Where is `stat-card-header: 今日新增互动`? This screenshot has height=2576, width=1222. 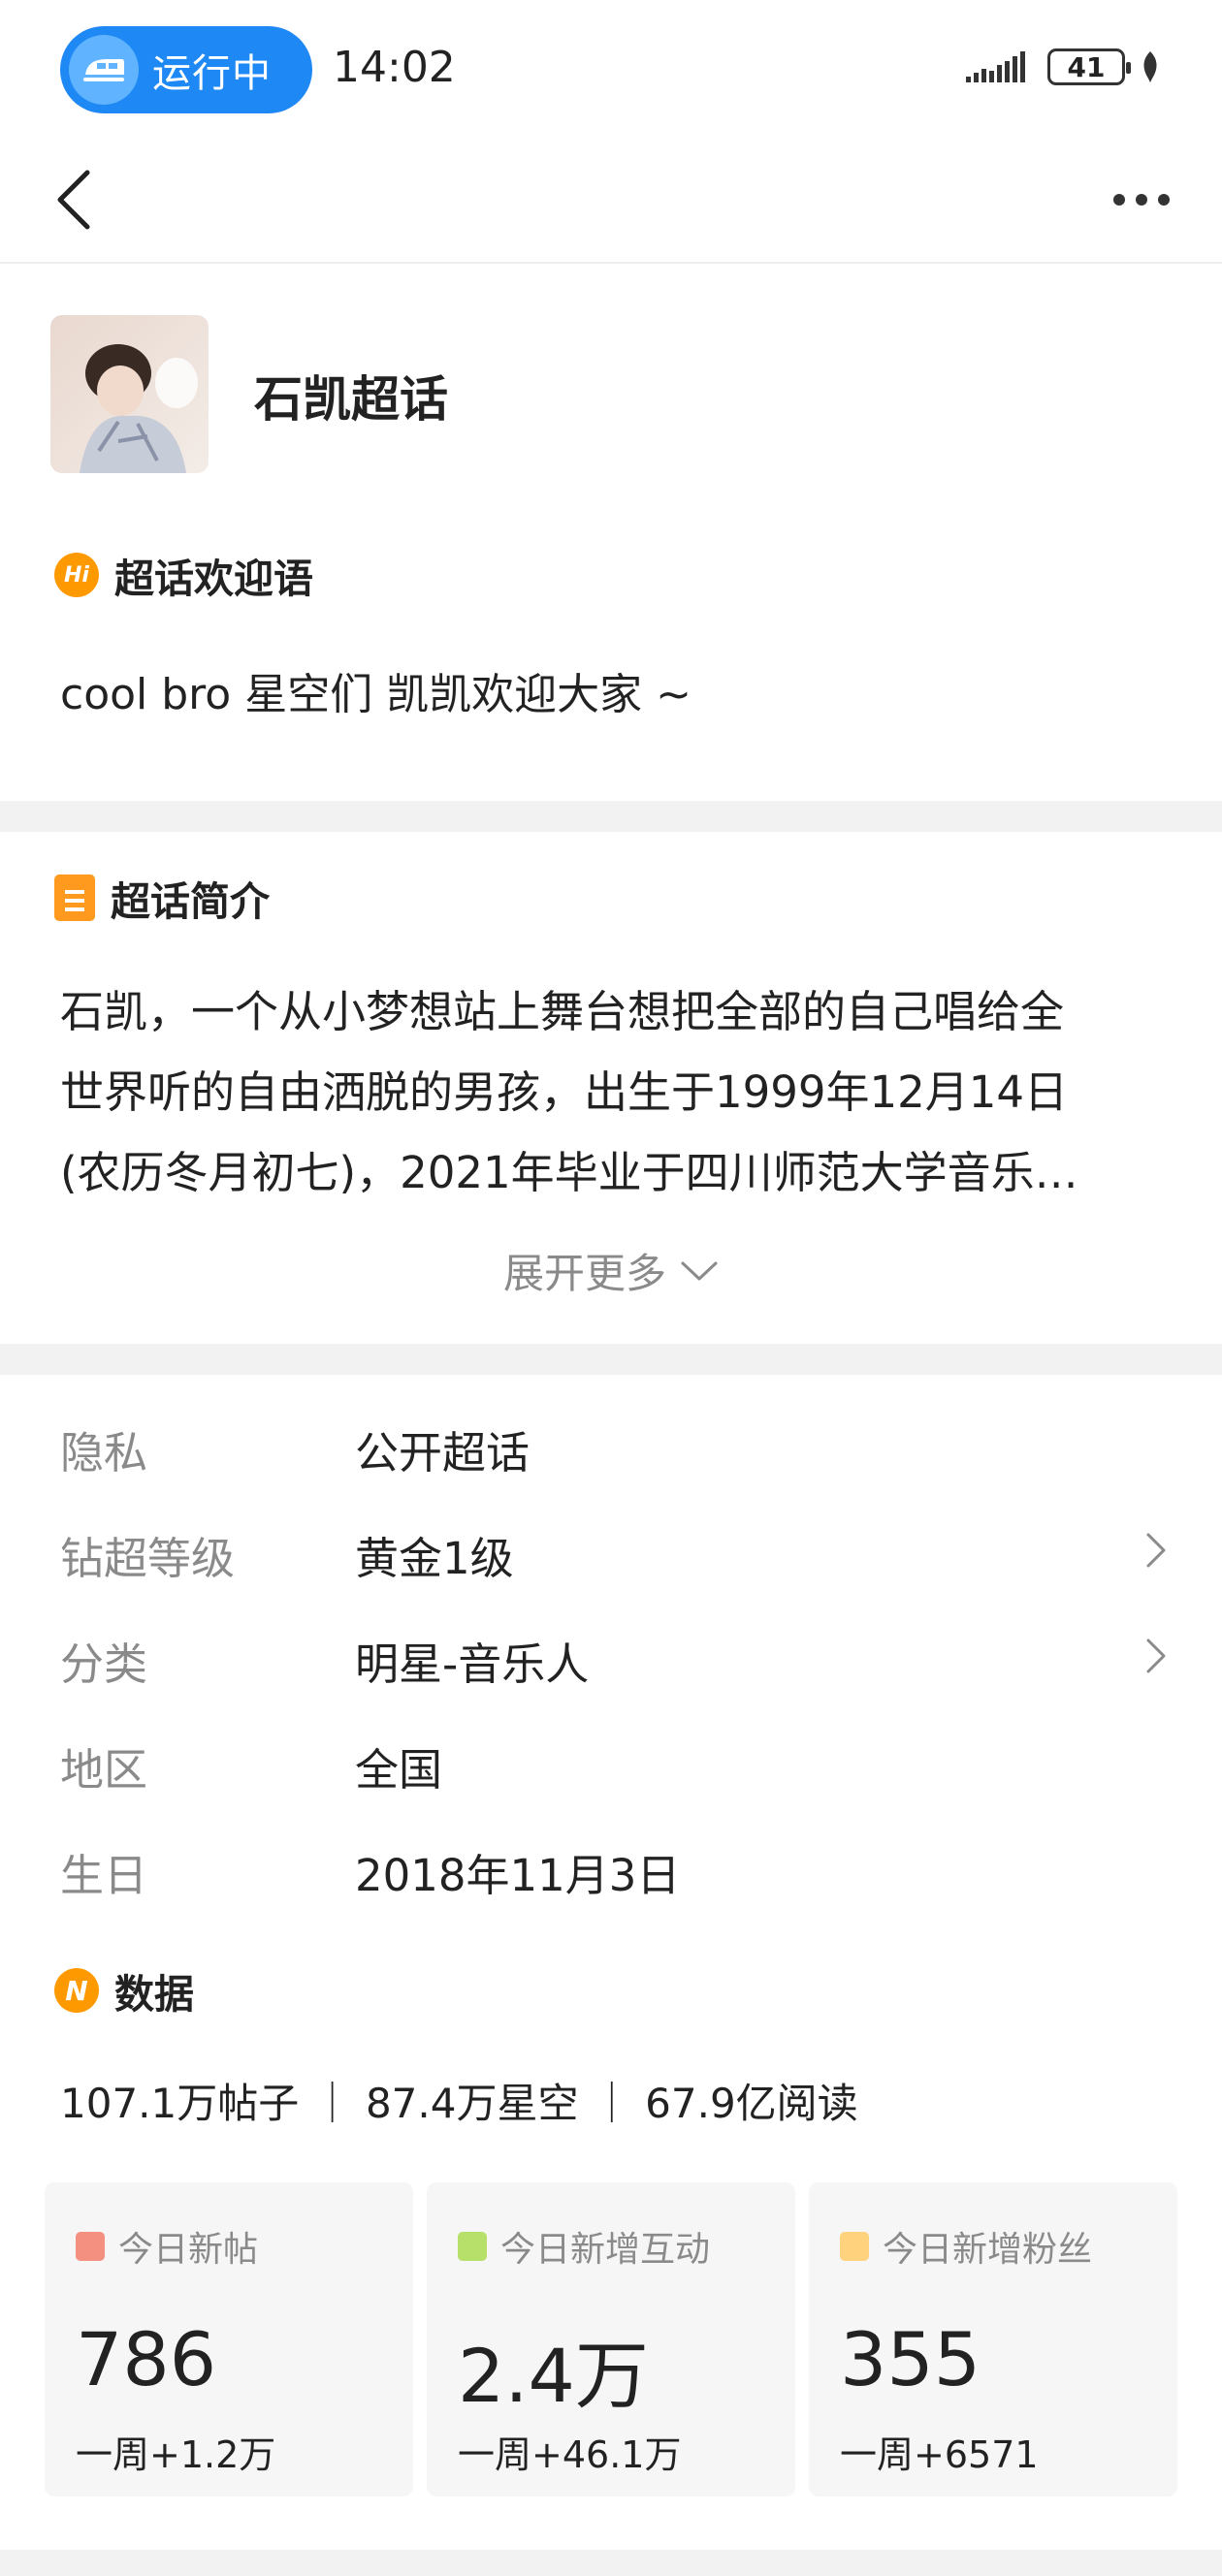 stat-card-header: 今日新增互动 is located at coordinates (584, 2246).